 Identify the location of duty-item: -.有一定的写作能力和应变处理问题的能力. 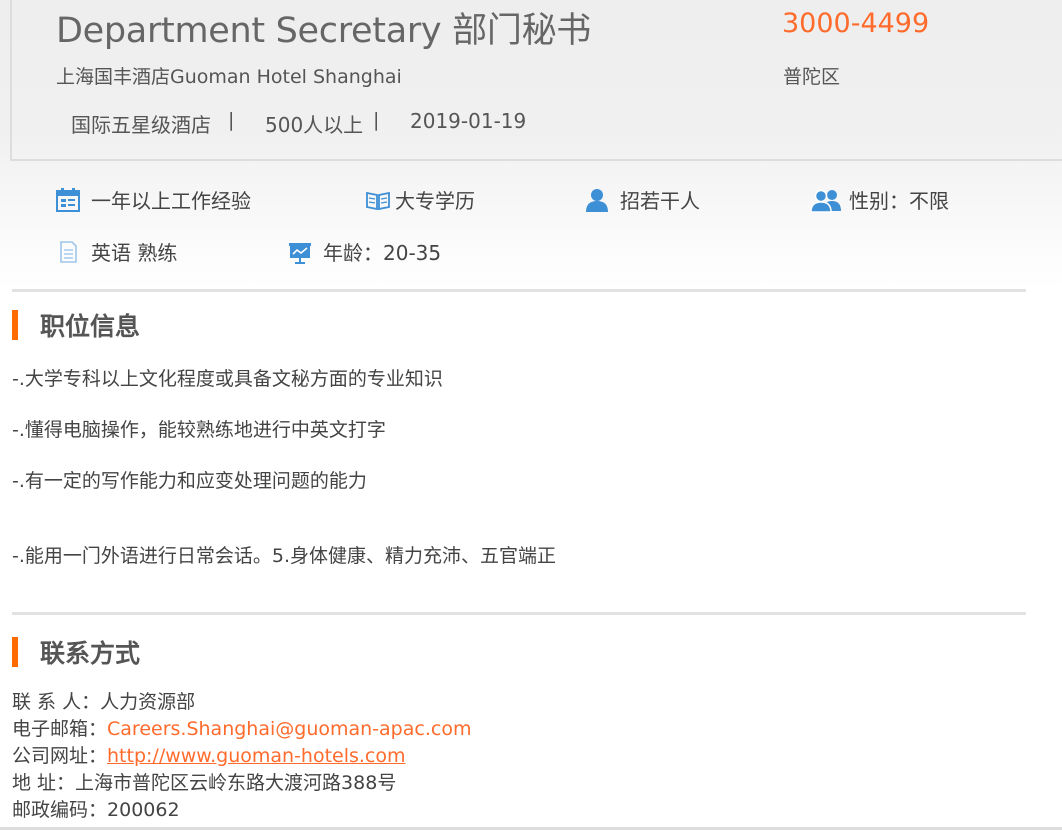
(189, 481).